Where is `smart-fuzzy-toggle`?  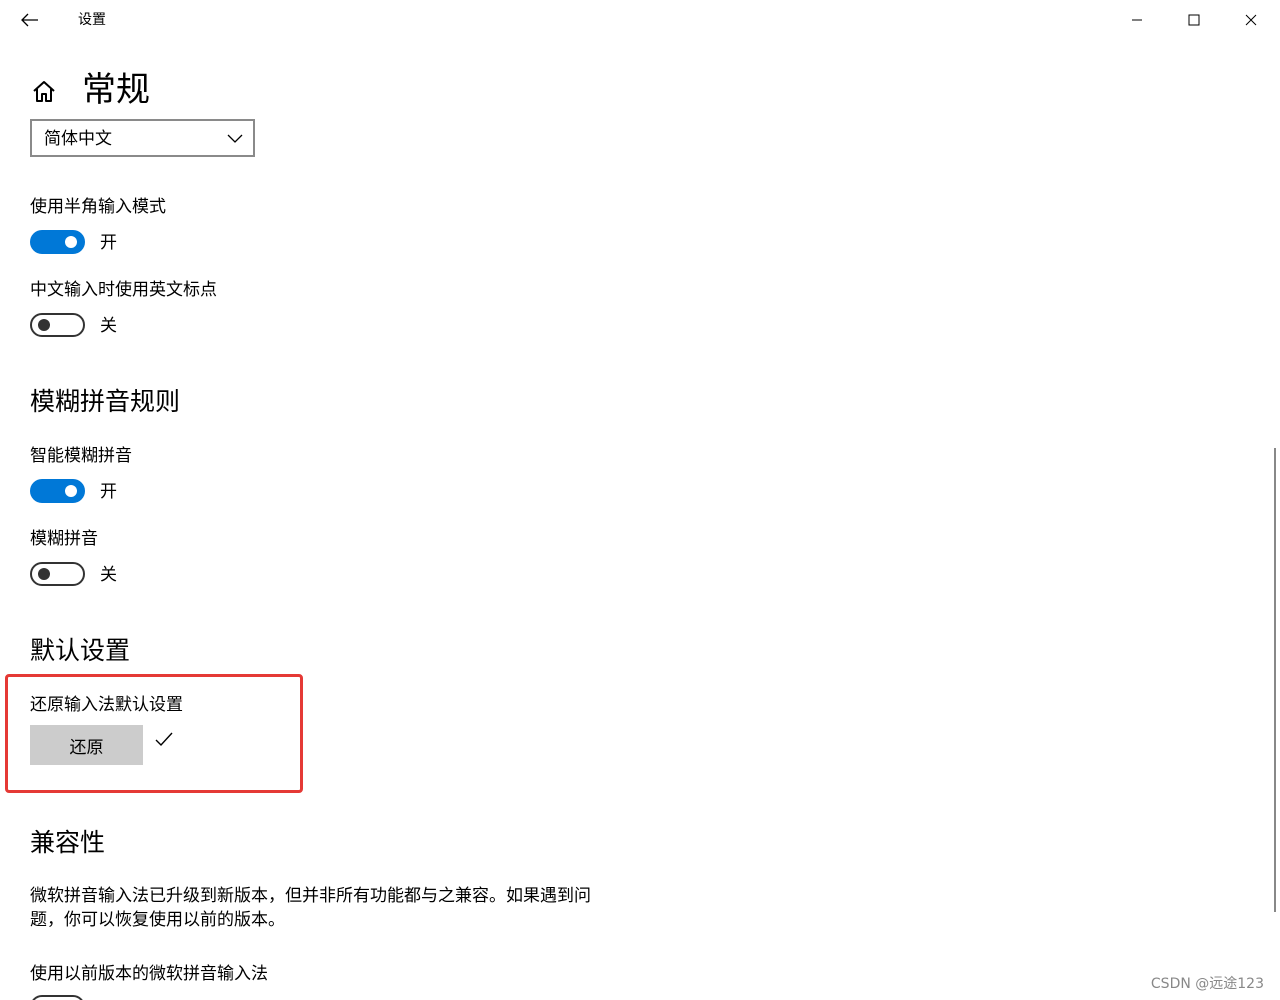
smart-fuzzy-toggle is located at coordinates (57, 491).